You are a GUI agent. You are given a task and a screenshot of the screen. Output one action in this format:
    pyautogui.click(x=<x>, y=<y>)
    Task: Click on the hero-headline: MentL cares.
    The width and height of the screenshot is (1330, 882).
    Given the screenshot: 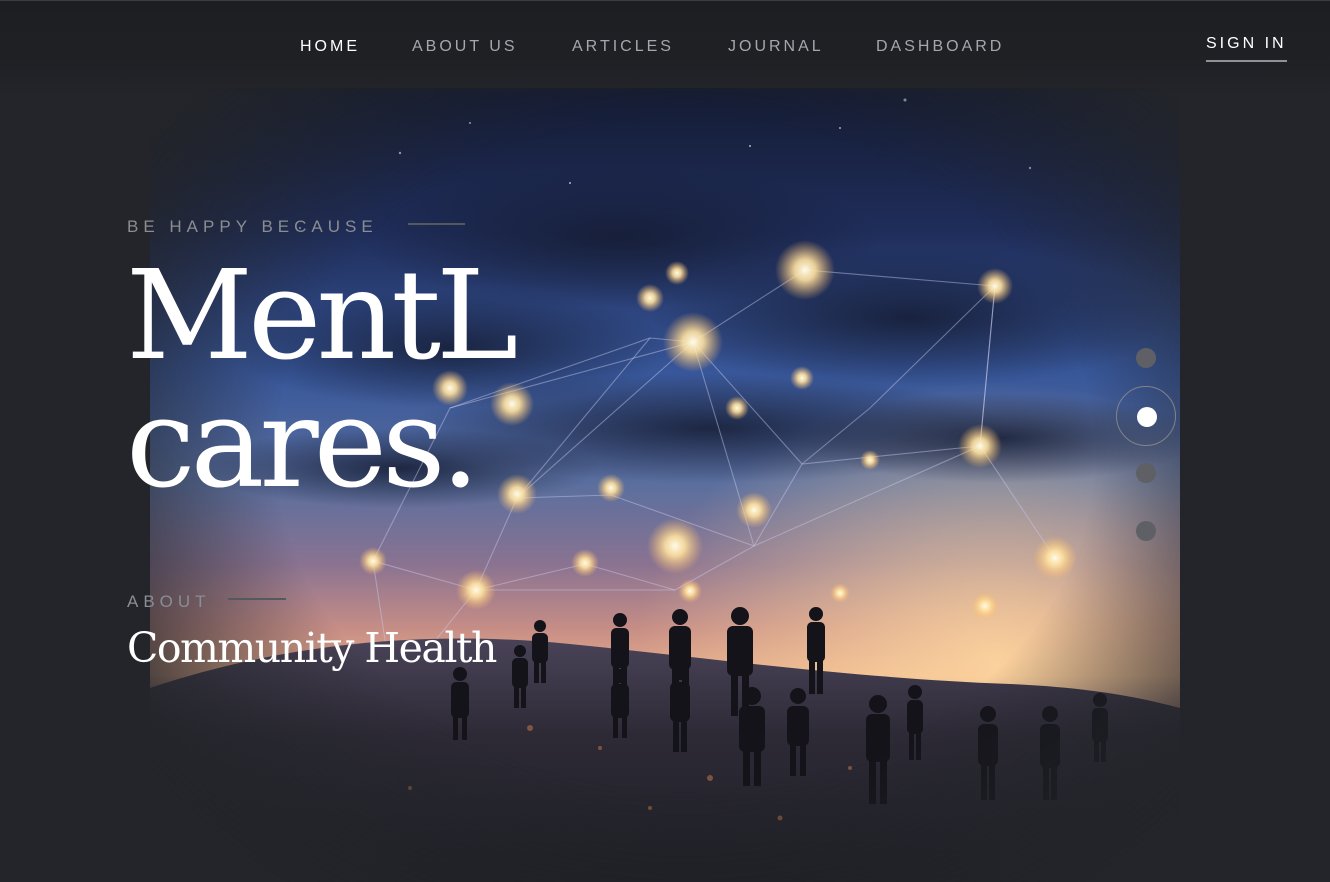 What is the action you would take?
    pyautogui.click(x=322, y=380)
    